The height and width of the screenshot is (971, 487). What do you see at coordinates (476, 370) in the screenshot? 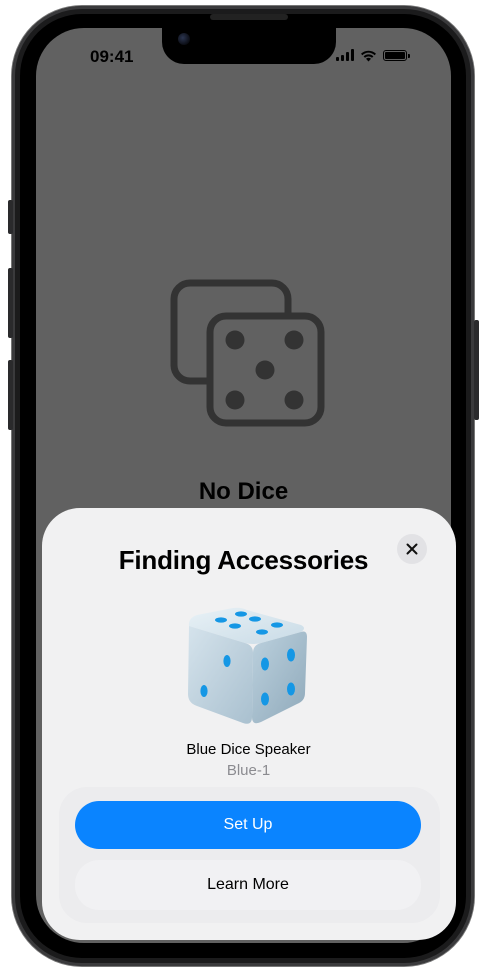
I see `power-button` at bounding box center [476, 370].